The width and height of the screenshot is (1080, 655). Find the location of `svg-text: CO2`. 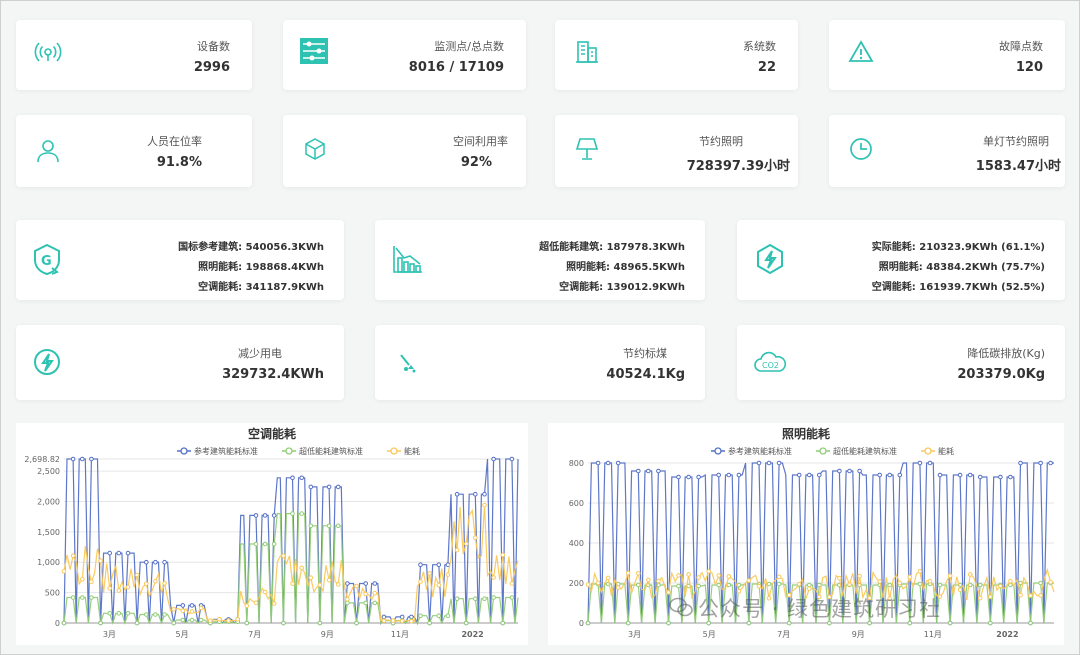

svg-text: CO2 is located at coordinates (770, 365).